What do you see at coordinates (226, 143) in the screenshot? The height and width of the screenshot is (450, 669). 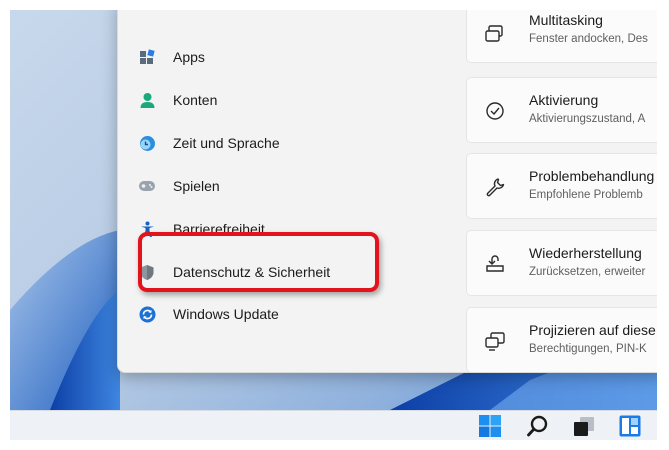 I see `sidebar-item-label: Zeit und Sprache` at bounding box center [226, 143].